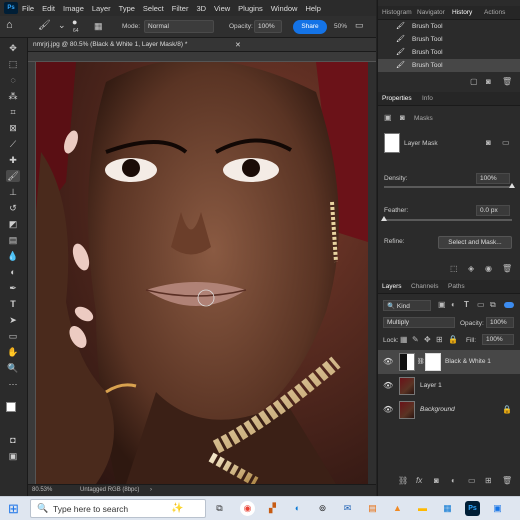  Describe the element at coordinates (238, 45) in the screenshot. I see `close-tab-icon: ✕` at that location.